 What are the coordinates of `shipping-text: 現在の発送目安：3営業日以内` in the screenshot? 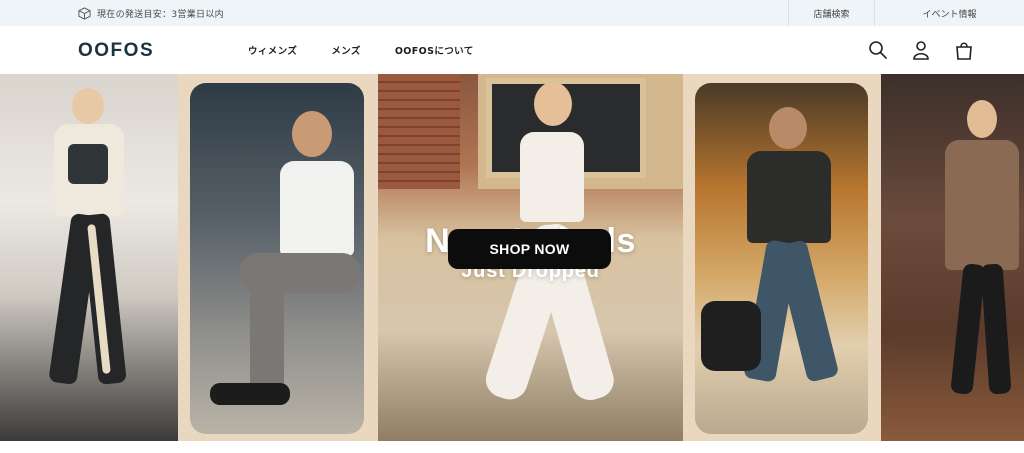 It's located at (160, 14).